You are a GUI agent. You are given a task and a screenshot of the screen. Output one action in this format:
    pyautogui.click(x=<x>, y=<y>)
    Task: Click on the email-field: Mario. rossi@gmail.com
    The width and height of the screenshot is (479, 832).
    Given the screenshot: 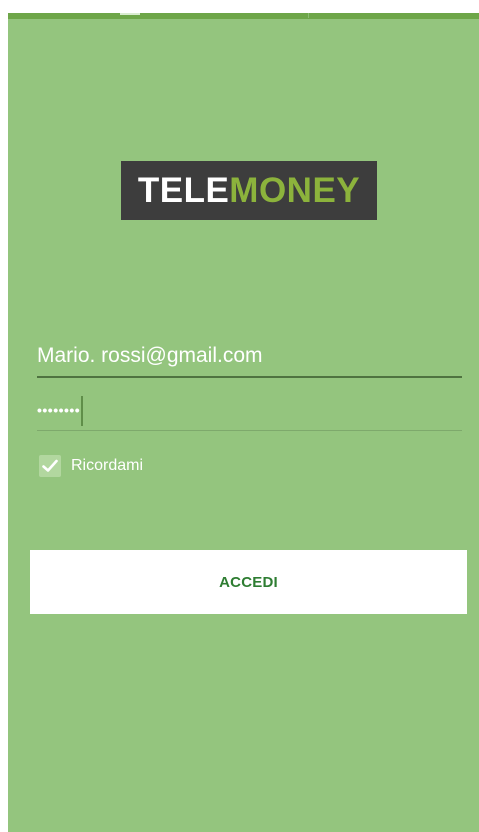 What is the action you would take?
    pyautogui.click(x=249, y=355)
    